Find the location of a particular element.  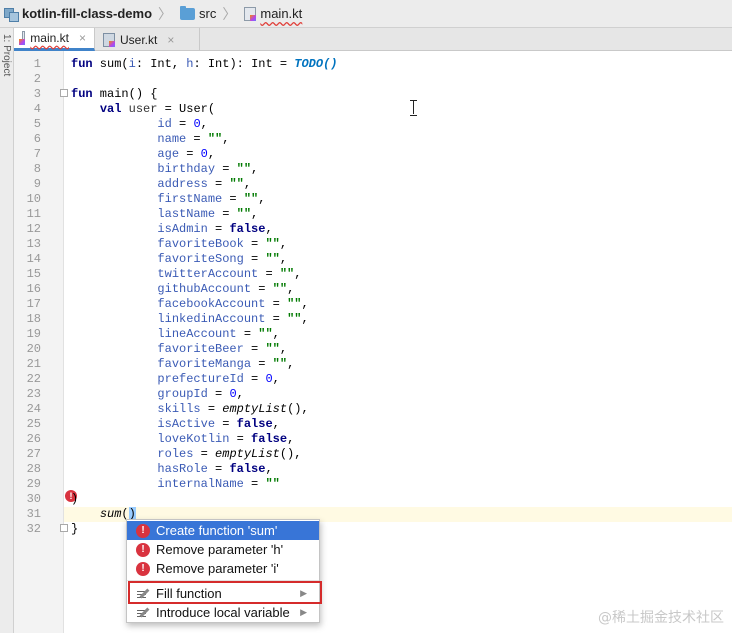

local-variable: user is located at coordinates (143, 109).